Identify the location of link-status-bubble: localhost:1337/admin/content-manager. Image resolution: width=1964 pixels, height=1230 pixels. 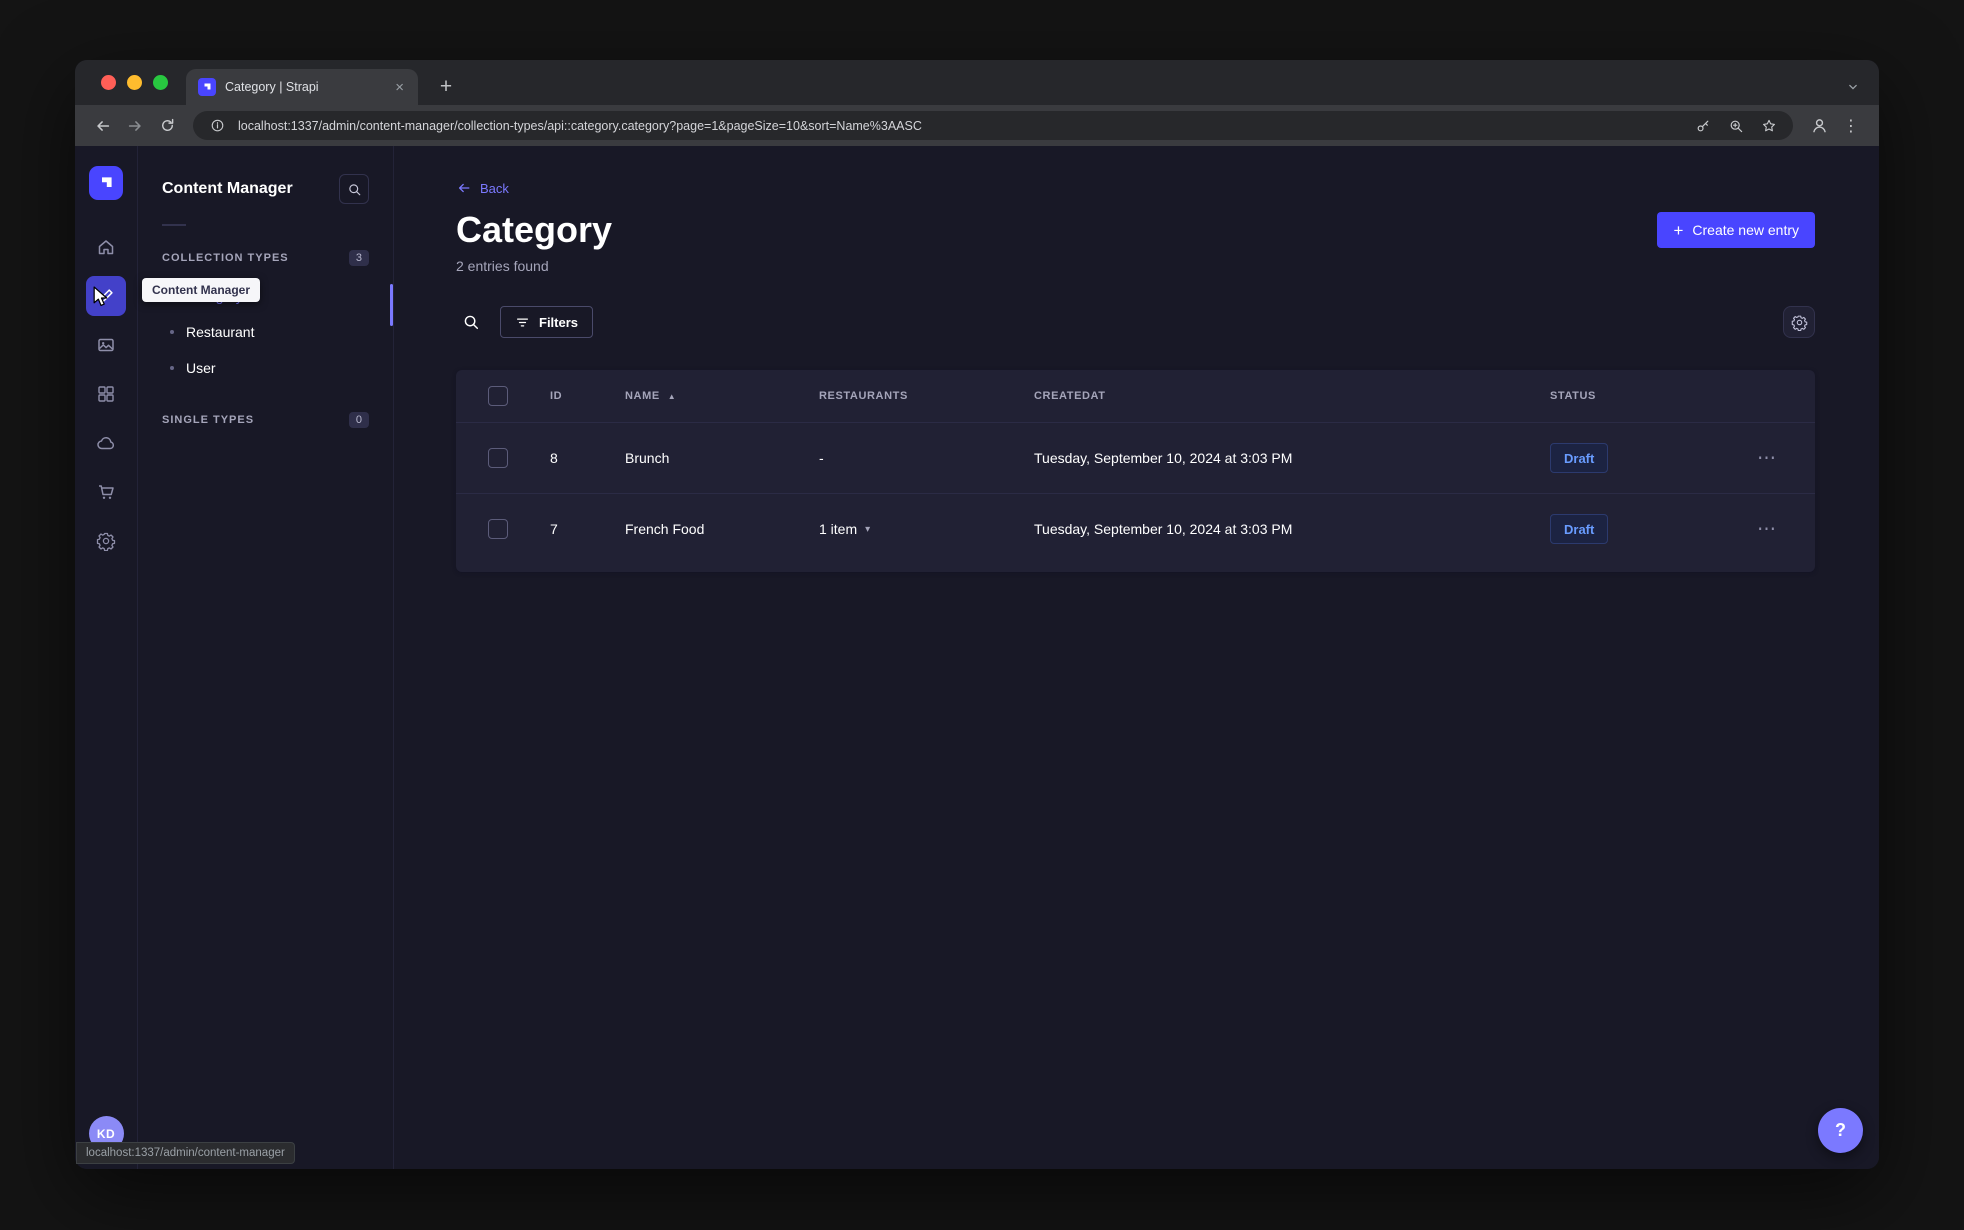
(185, 1153).